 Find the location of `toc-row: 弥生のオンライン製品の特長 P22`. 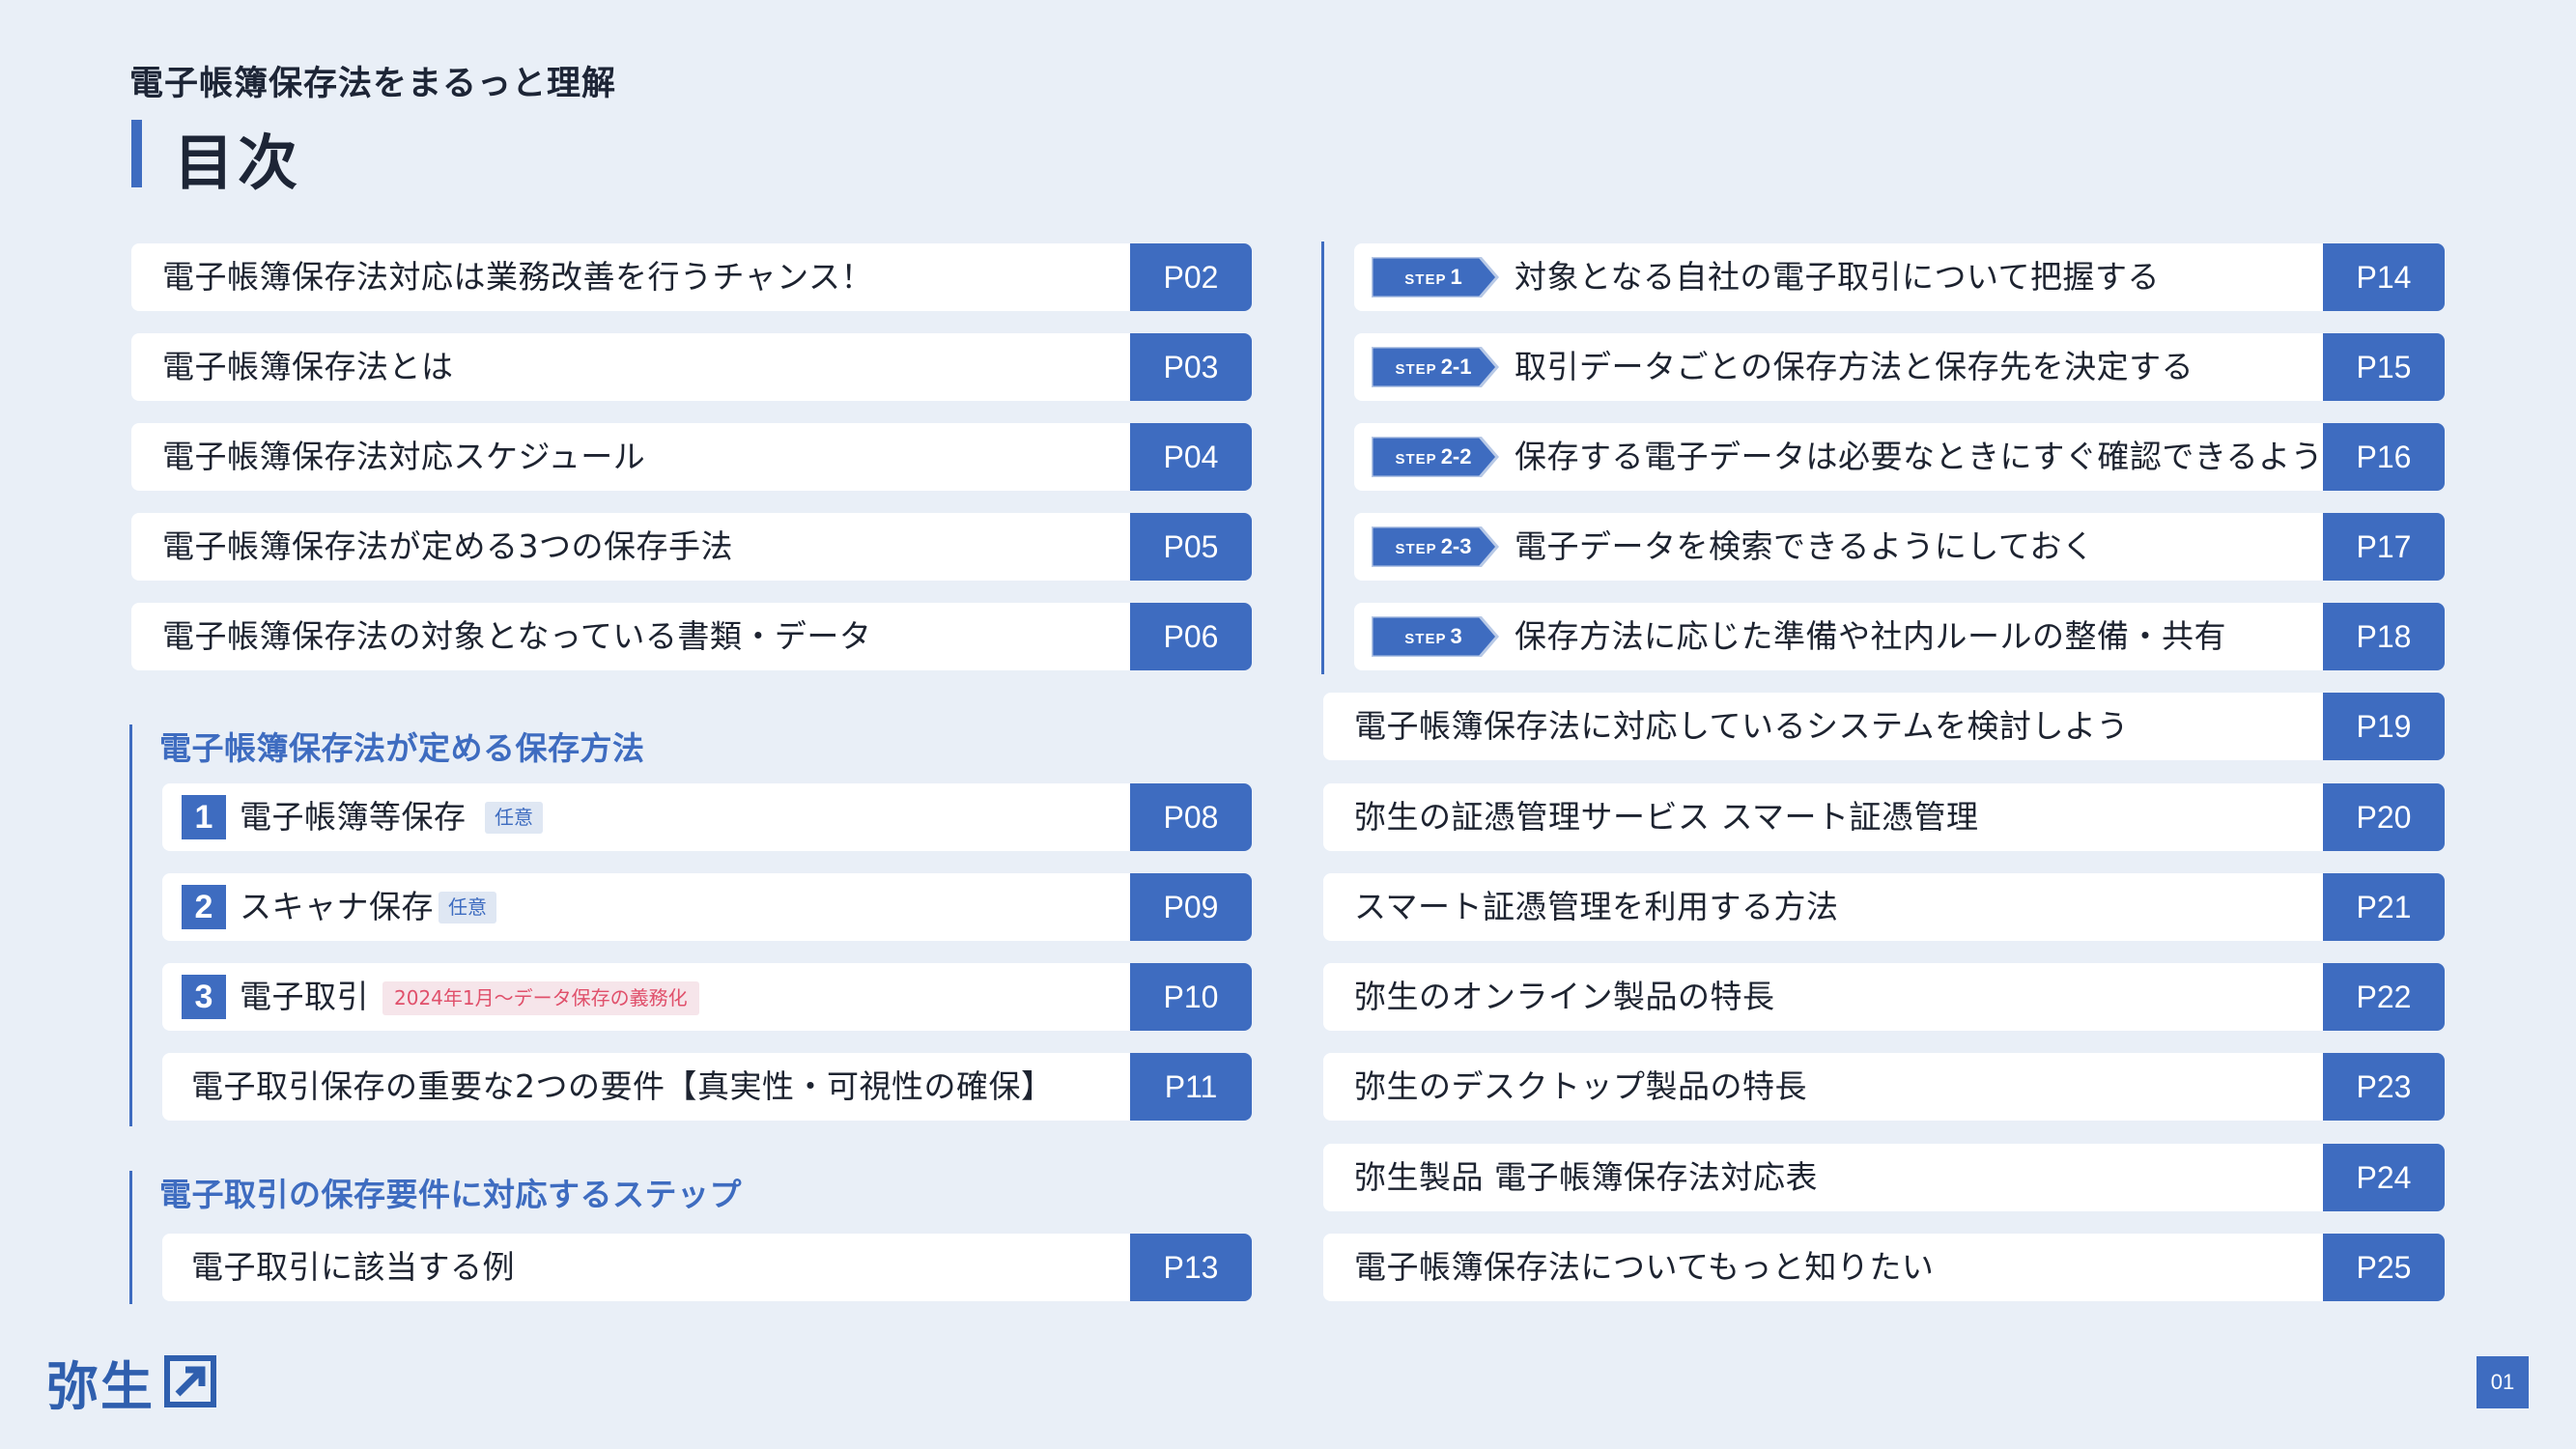

toc-row: 弥生のオンライン製品の特長 P22 is located at coordinates (1884, 997).